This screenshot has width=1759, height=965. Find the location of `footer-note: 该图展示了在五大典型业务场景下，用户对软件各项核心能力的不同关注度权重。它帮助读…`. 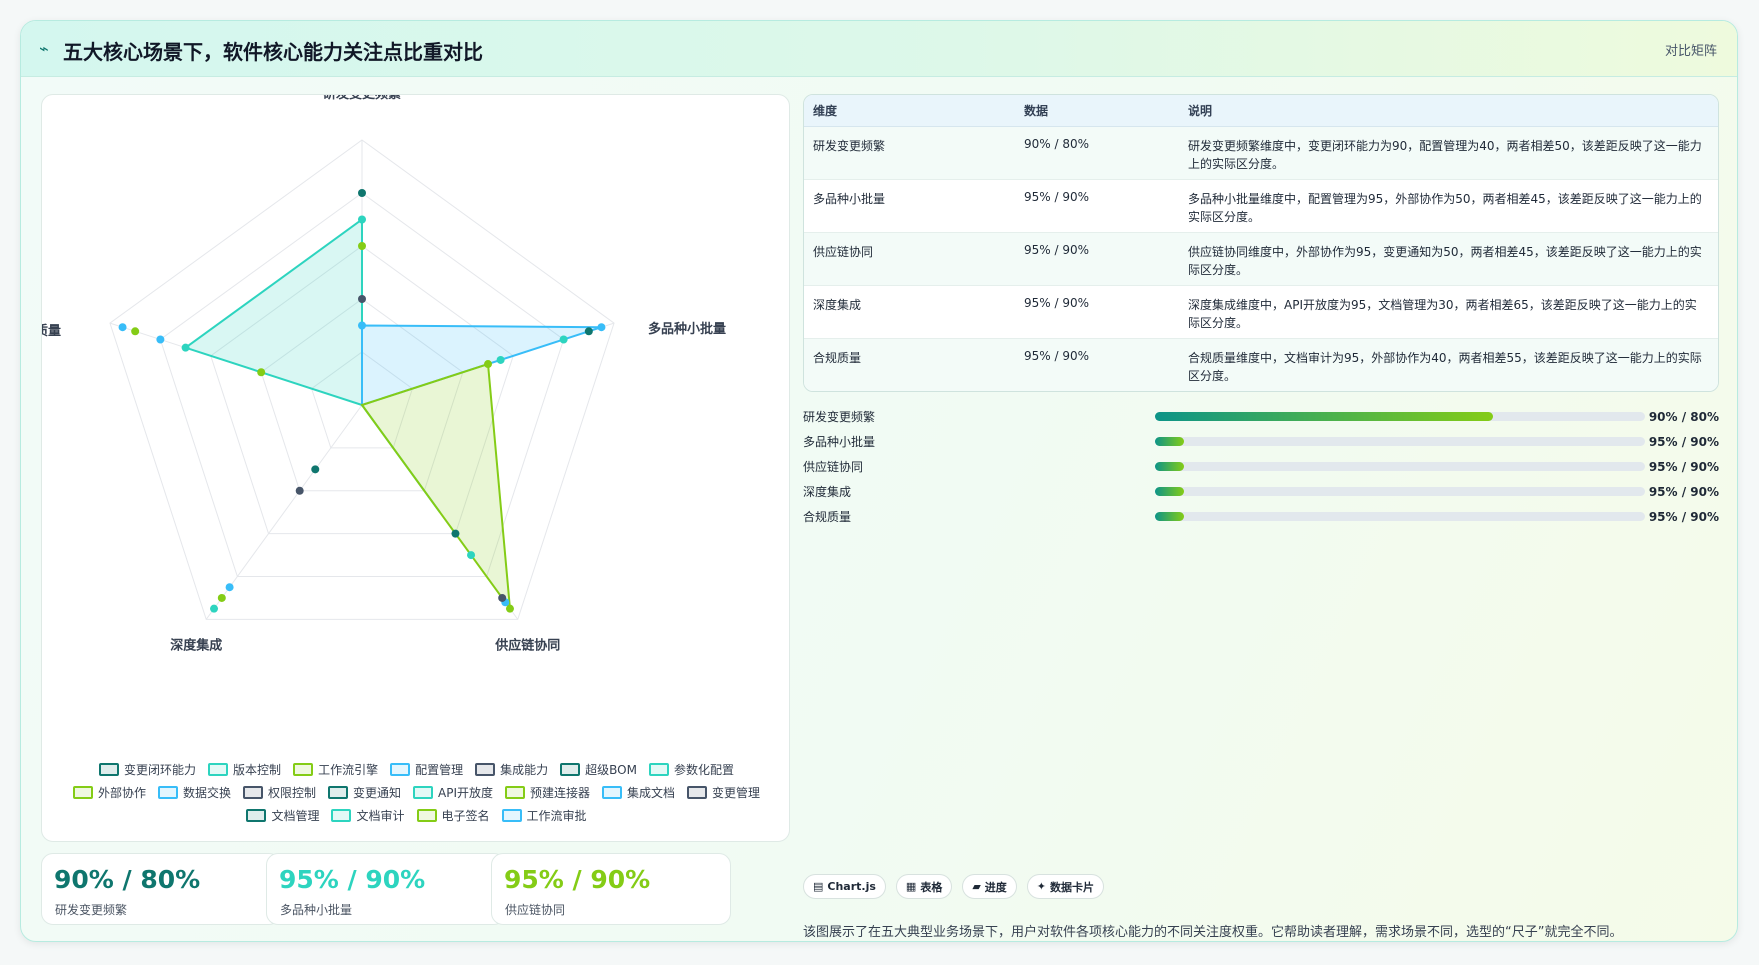

footer-note: 该图展示了在五大典型业务场景下，用户对软件各项核心能力的不同关注度权重。它帮助读… is located at coordinates (1213, 932).